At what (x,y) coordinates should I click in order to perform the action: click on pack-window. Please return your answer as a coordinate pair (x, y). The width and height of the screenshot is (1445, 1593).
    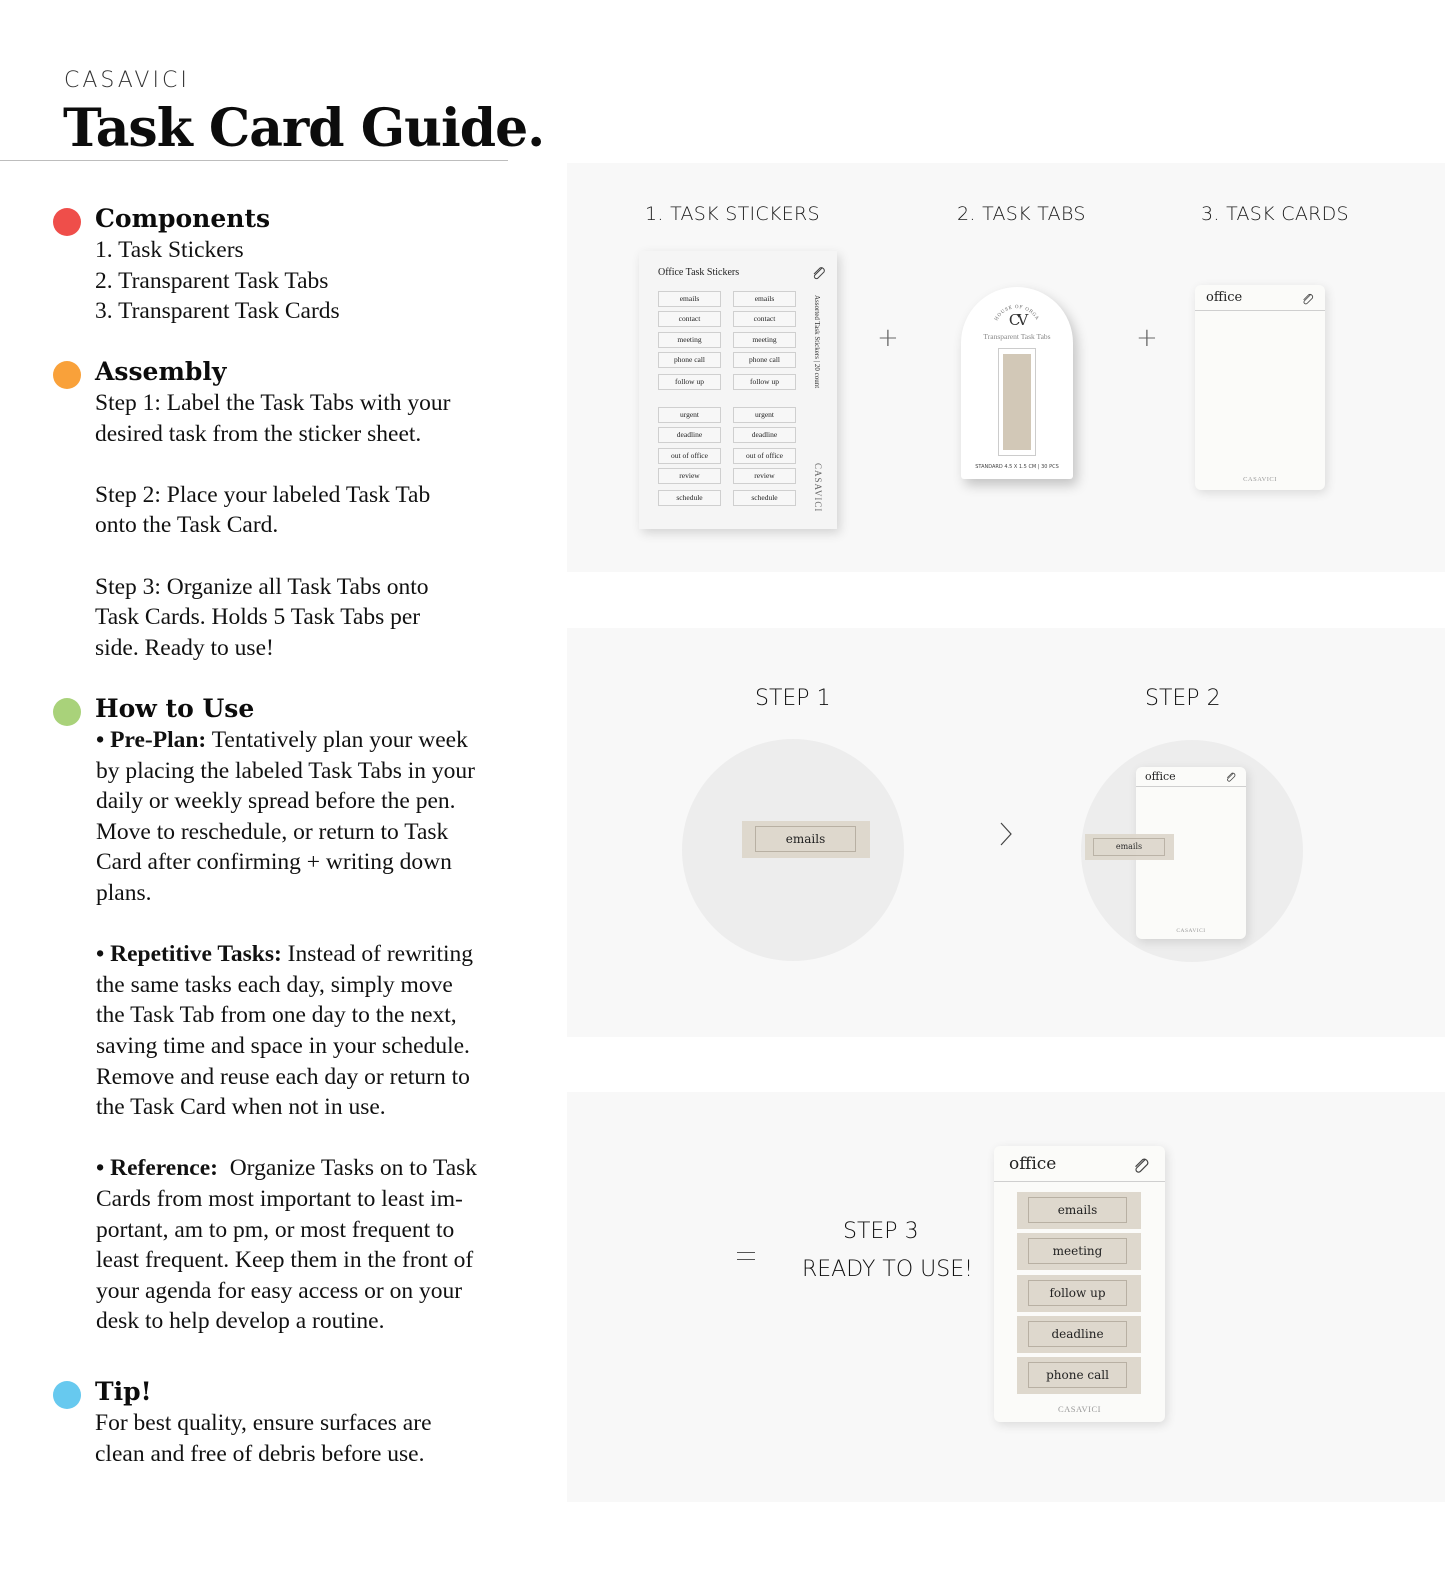
    Looking at the image, I should click on (1017, 402).